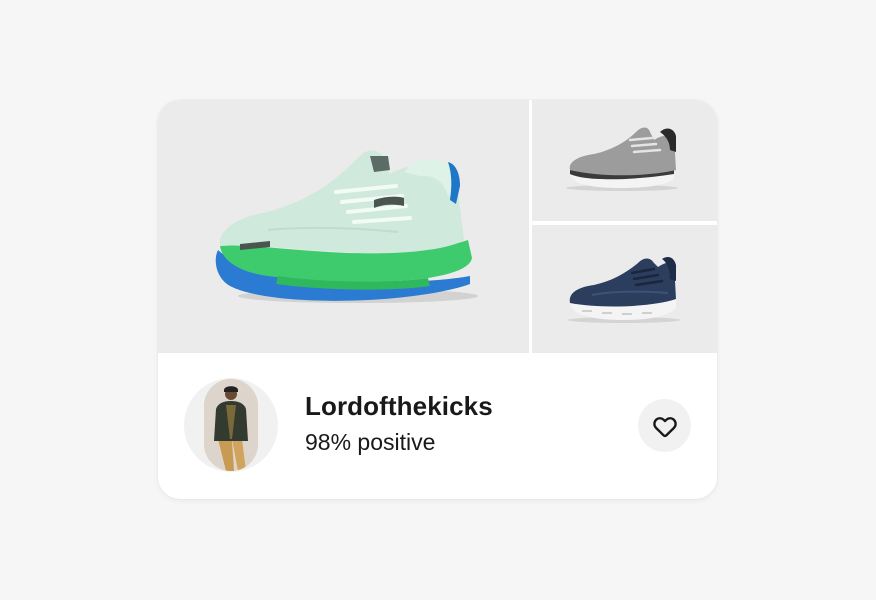 Image resolution: width=876 pixels, height=600 pixels. I want to click on gallery-image-bottom, so click(624, 289).